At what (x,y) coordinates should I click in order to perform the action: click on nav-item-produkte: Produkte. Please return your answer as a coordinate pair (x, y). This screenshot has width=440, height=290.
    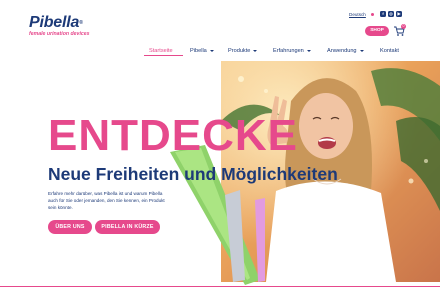
    Looking at the image, I should click on (243, 51).